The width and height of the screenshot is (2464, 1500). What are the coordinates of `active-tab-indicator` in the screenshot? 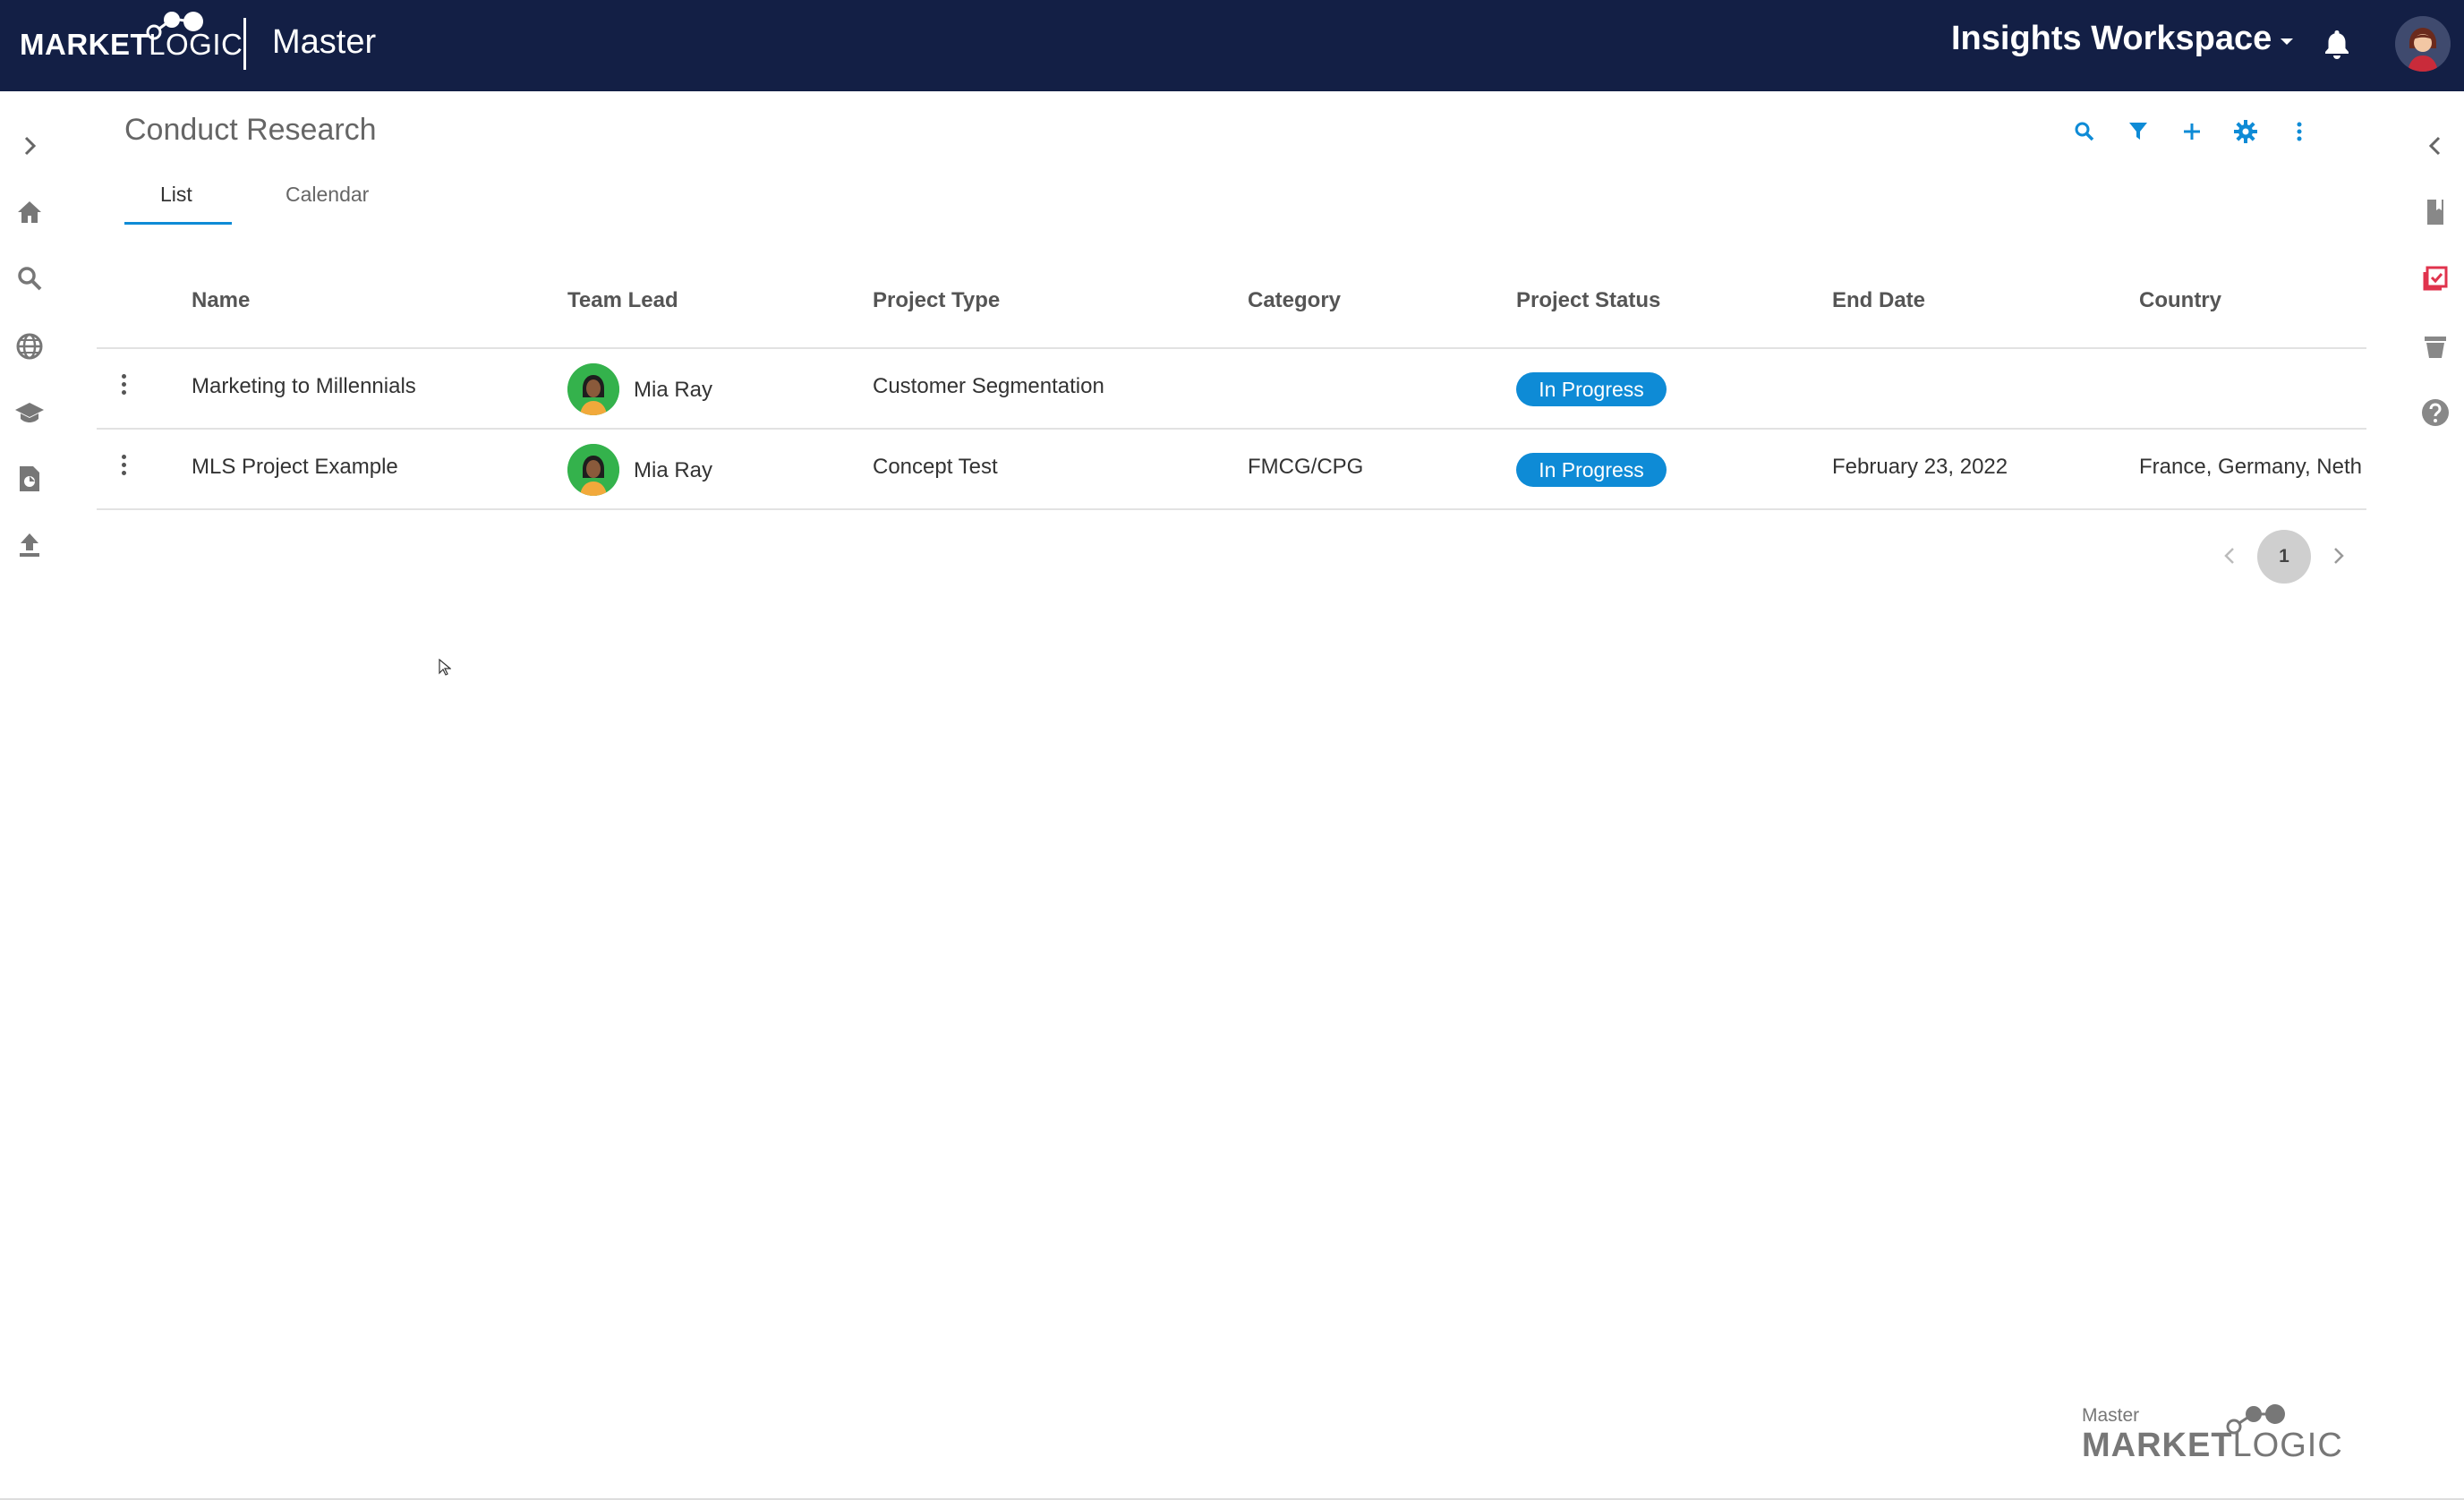 It's located at (178, 223).